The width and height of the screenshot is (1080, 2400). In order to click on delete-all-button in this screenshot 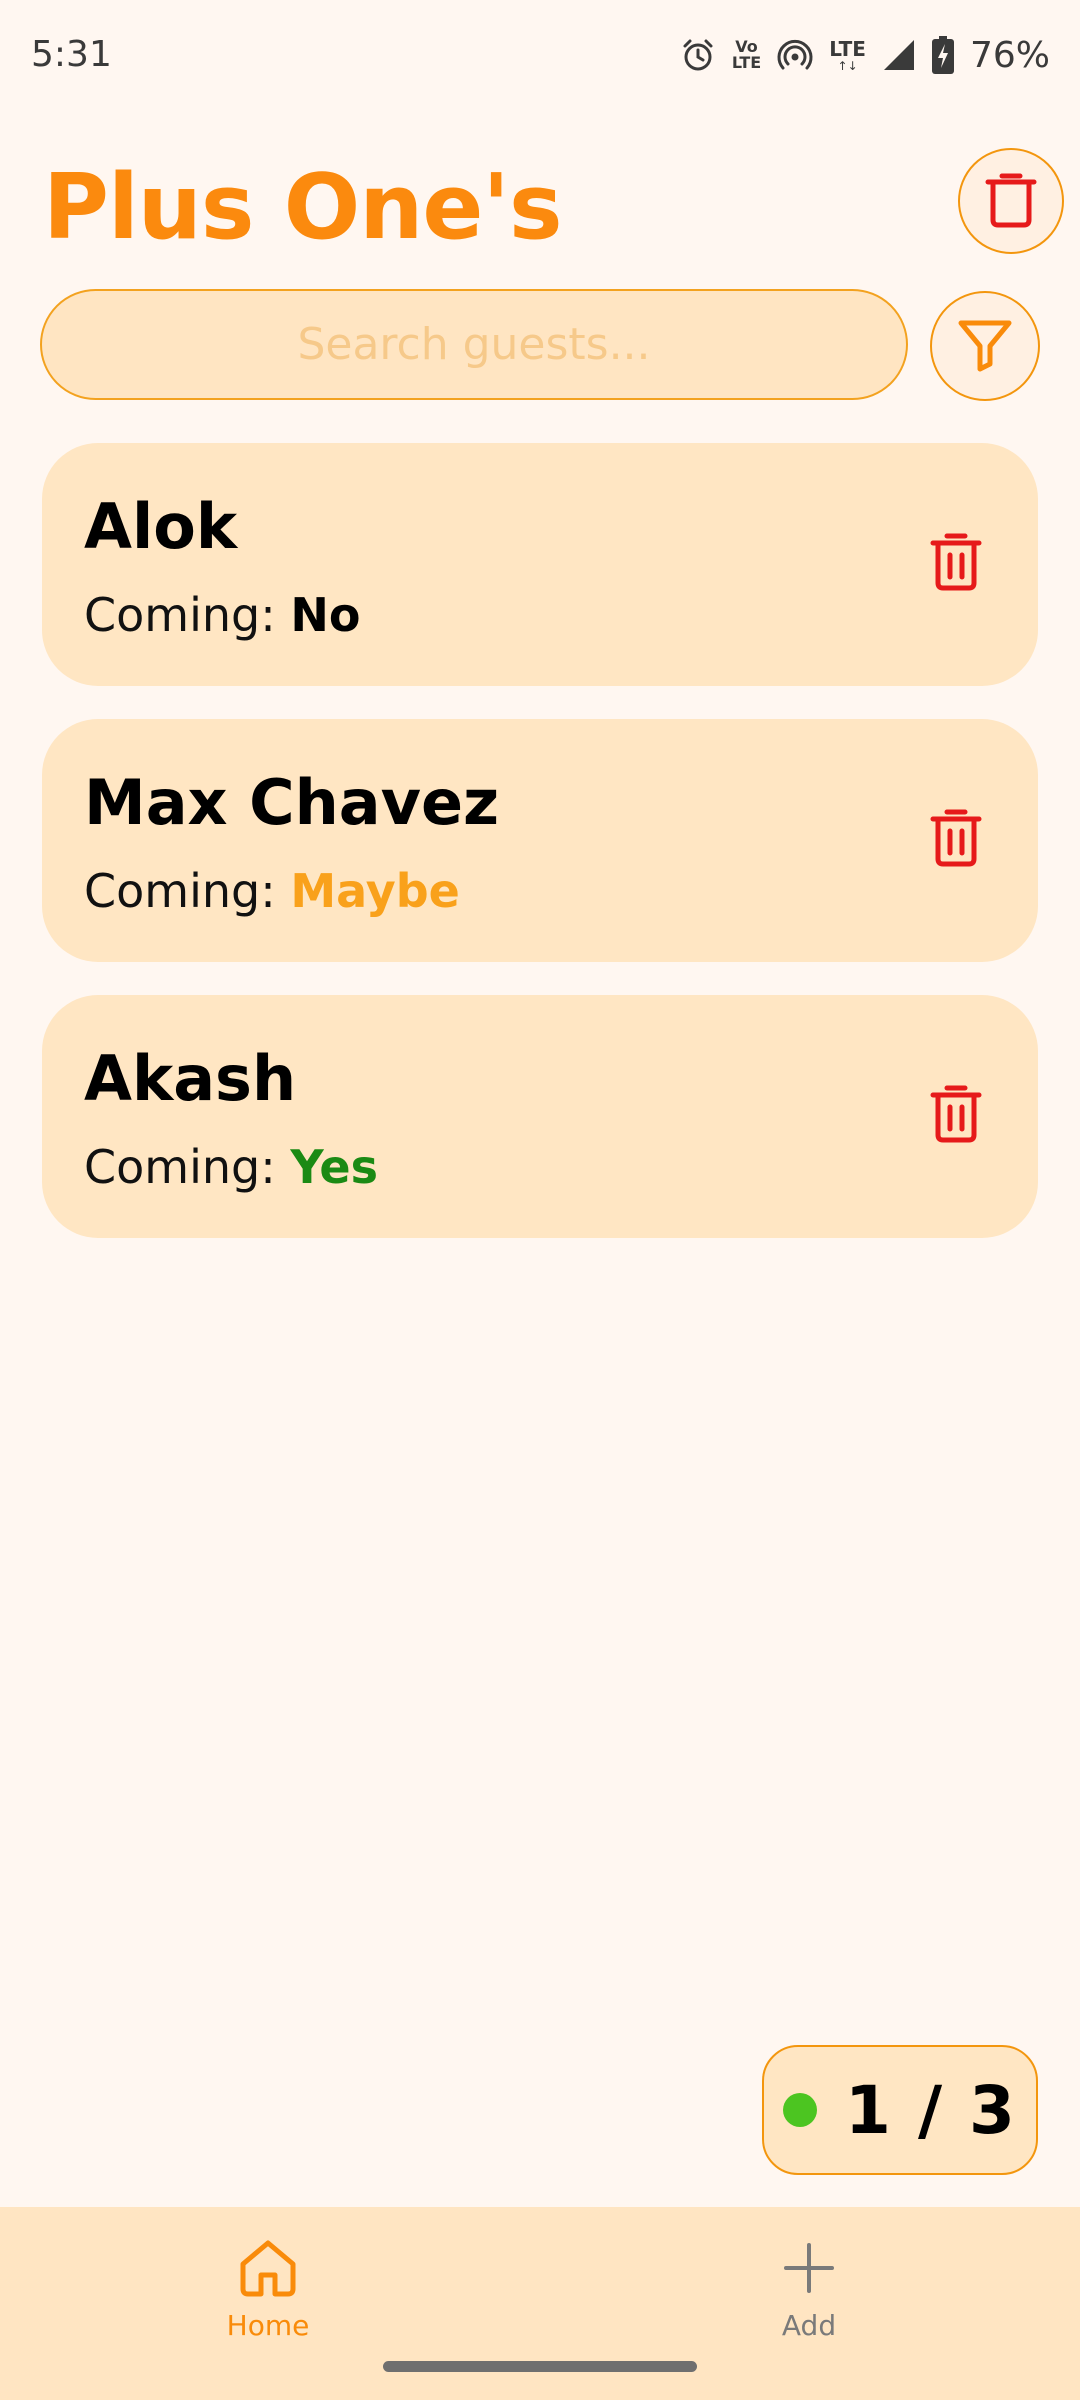, I will do `click(1011, 201)`.